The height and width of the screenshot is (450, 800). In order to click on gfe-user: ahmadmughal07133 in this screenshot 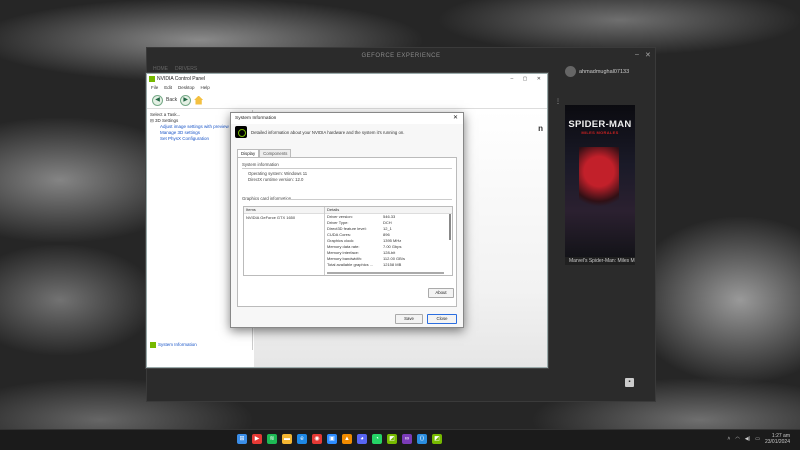, I will do `click(597, 71)`.